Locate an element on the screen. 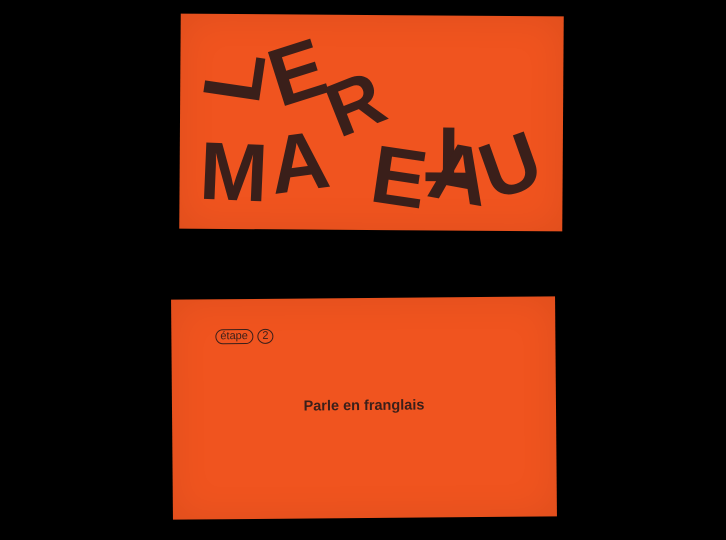 The width and height of the screenshot is (726, 540). step-label-pill: étape is located at coordinates (234, 336).